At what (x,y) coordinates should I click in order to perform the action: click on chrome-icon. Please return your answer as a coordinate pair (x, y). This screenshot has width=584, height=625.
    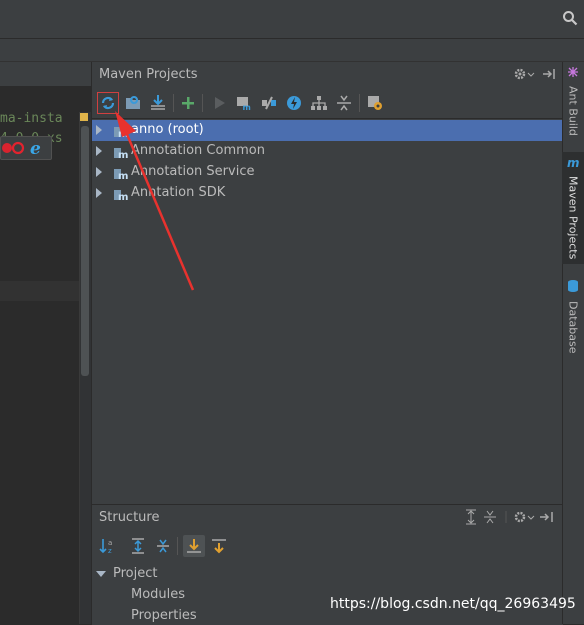
    Looking at the image, I should click on (7, 148).